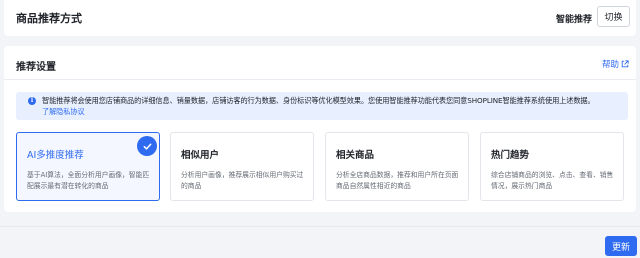 The width and height of the screenshot is (640, 258). What do you see at coordinates (55, 155) in the screenshot?
I see `option-title: AI多推度推荐` at bounding box center [55, 155].